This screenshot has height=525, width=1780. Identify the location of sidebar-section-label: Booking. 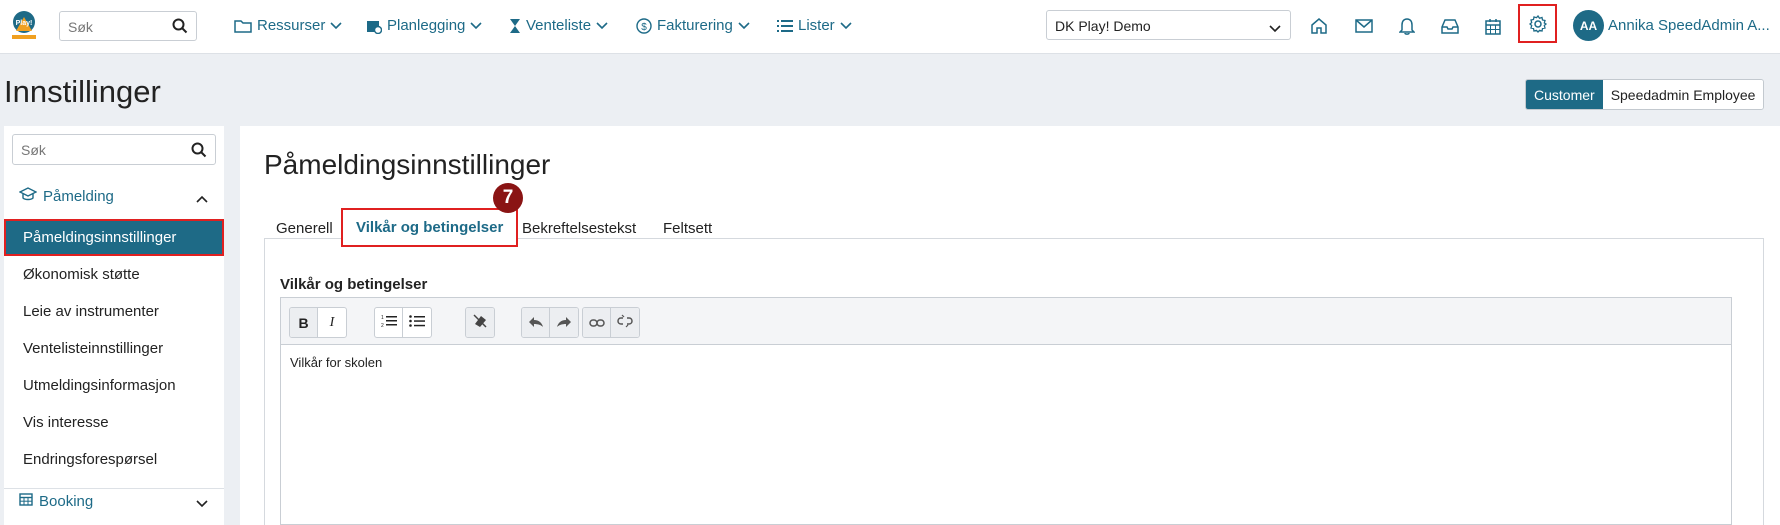
(66, 501).